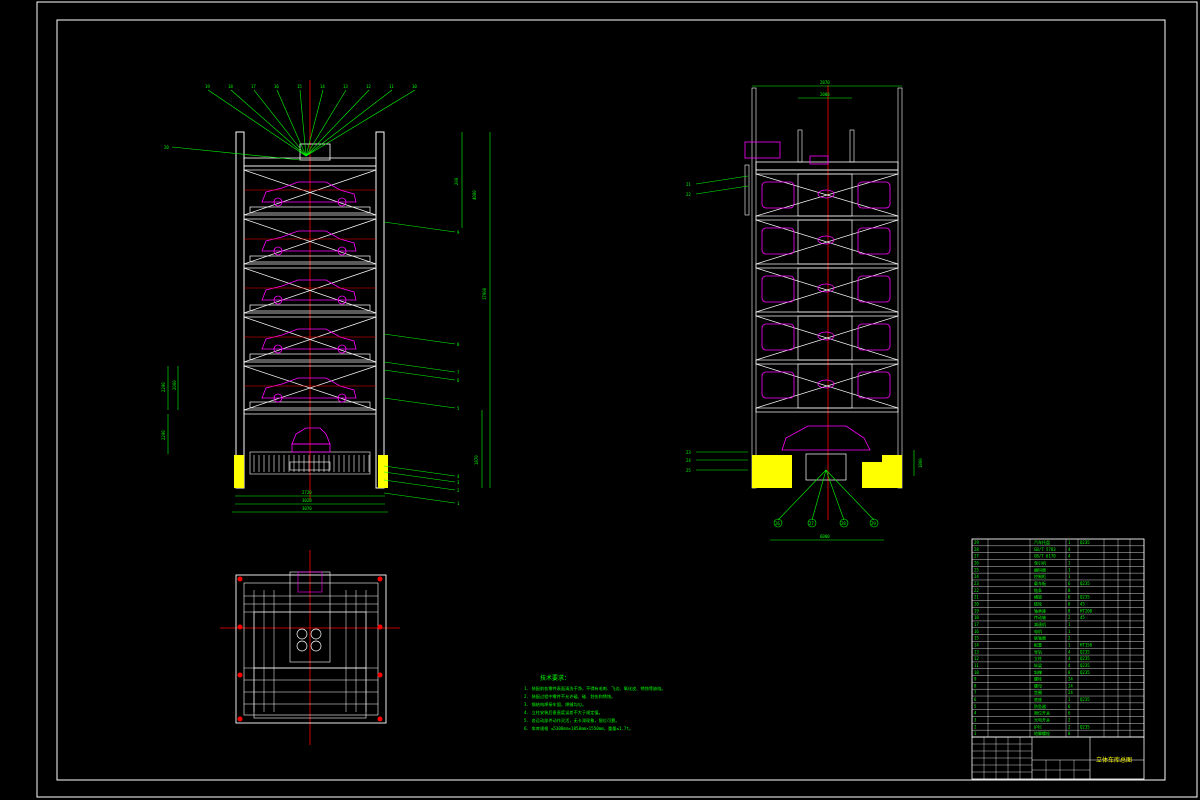 This screenshot has height=800, width=1200. What do you see at coordinates (1082, 617) in the screenshot?
I see `bom-cell: 45` at bounding box center [1082, 617].